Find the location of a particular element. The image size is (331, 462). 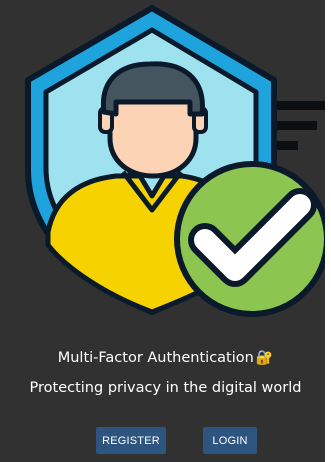

title-text: Multi-Factor Authentication is located at coordinates (155, 358).